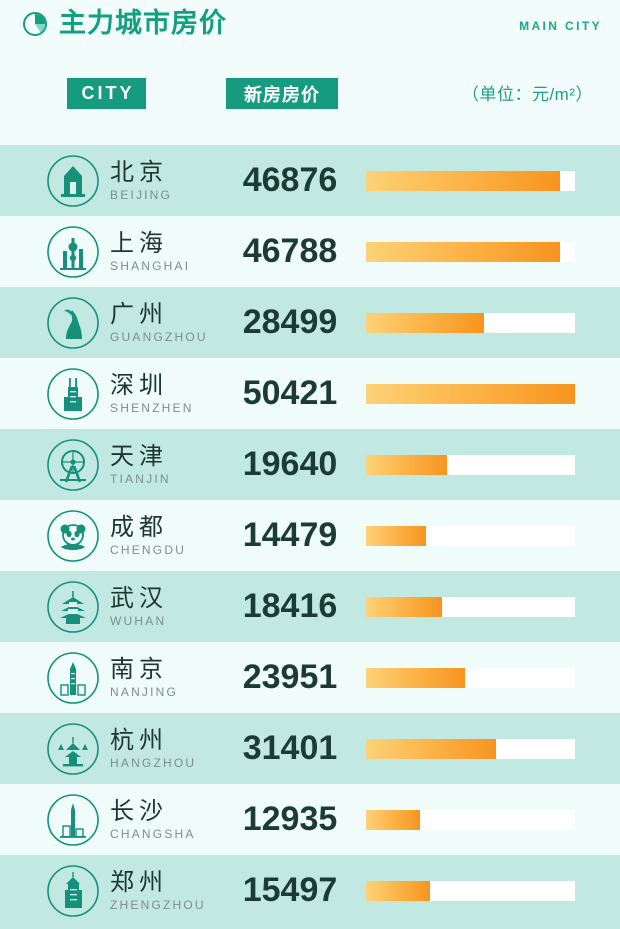 The width and height of the screenshot is (620, 929). I want to click on city-name-group: 成都 CHENGDU, so click(148, 536).